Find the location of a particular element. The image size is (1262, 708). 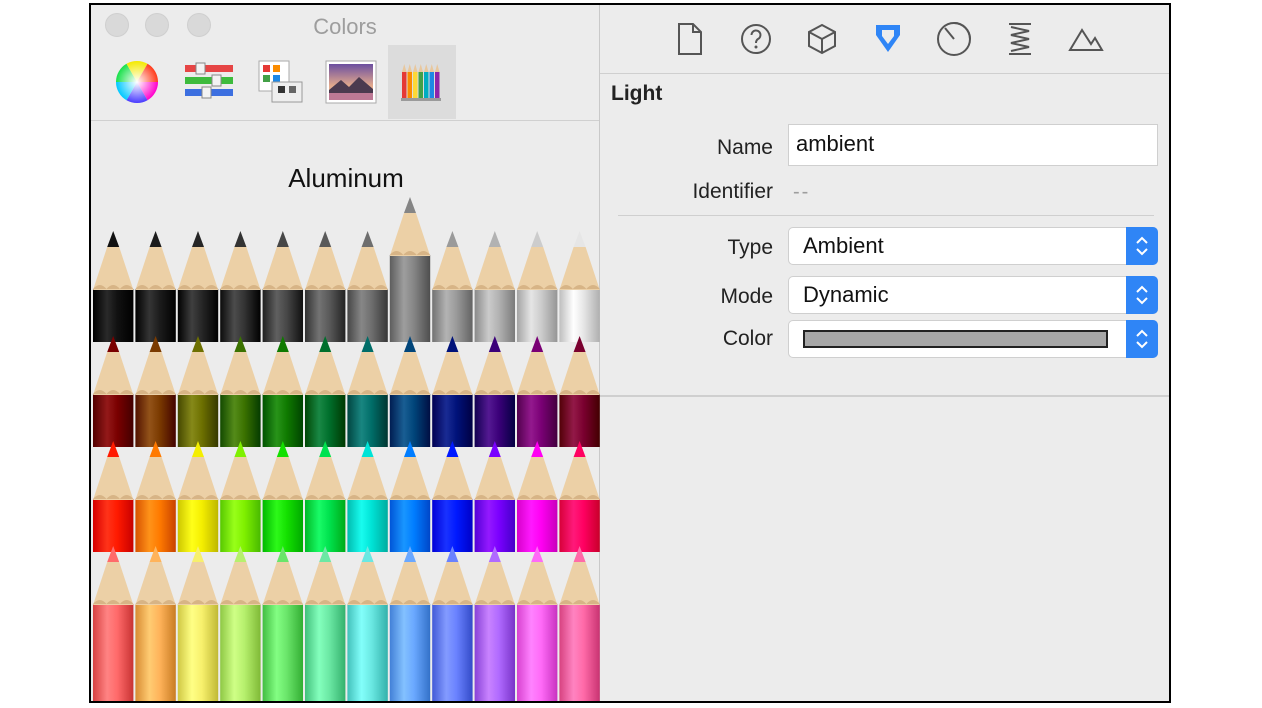

identifier-label: Identifier is located at coordinates (732, 191).